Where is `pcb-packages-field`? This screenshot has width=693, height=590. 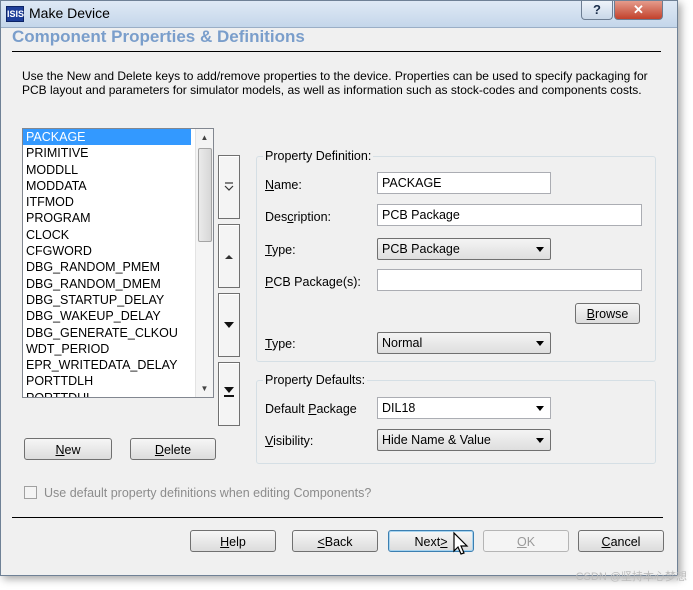
pcb-packages-field is located at coordinates (509, 280).